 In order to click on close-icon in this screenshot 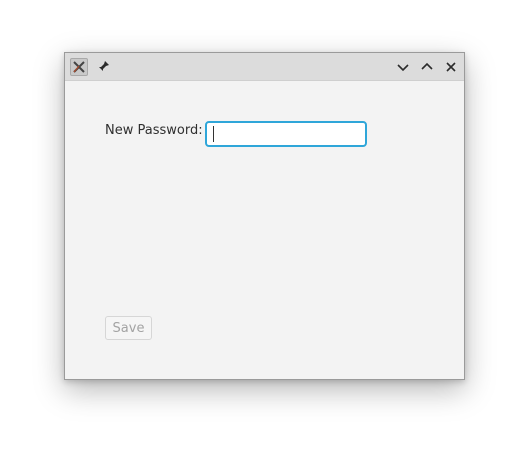, I will do `click(451, 67)`.